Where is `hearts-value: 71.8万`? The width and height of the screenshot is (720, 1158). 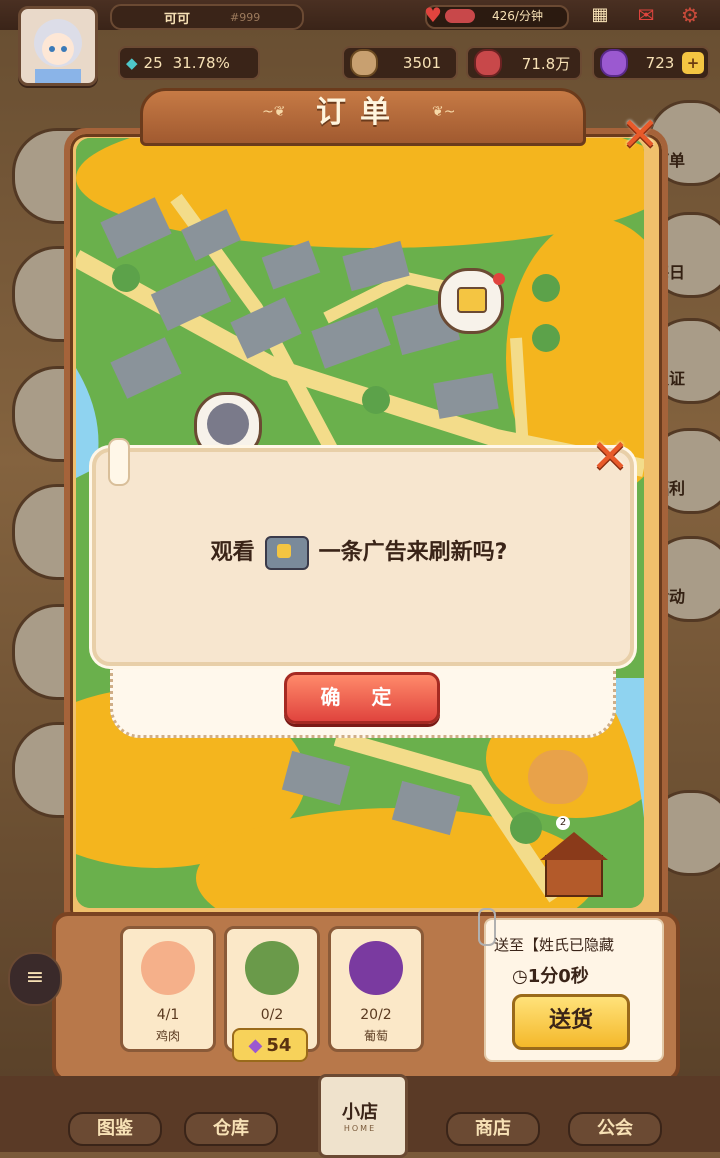 hearts-value: 71.8万 is located at coordinates (546, 63).